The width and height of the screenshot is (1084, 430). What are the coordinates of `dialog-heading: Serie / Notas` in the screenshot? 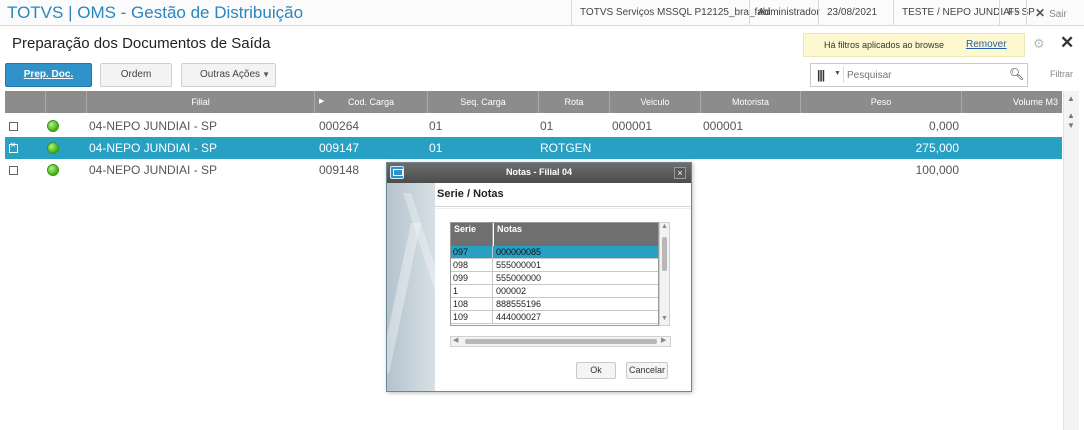 It's located at (470, 194).